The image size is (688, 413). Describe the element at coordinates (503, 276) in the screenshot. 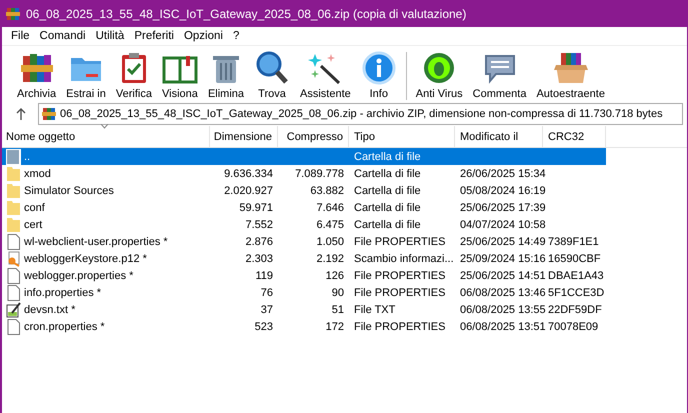

I see `table-cell: 25/06/2025 14:51` at that location.